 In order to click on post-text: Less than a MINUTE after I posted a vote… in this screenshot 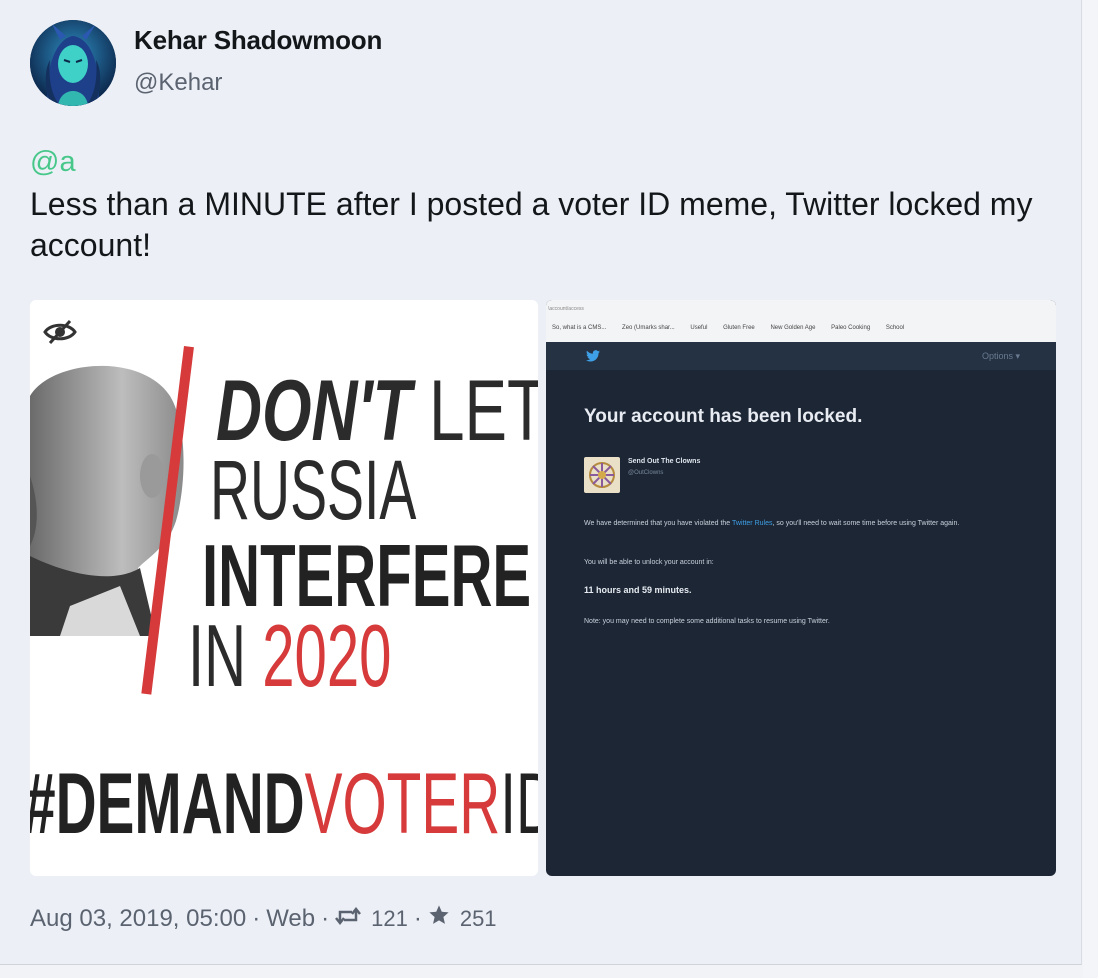, I will do `click(531, 224)`.